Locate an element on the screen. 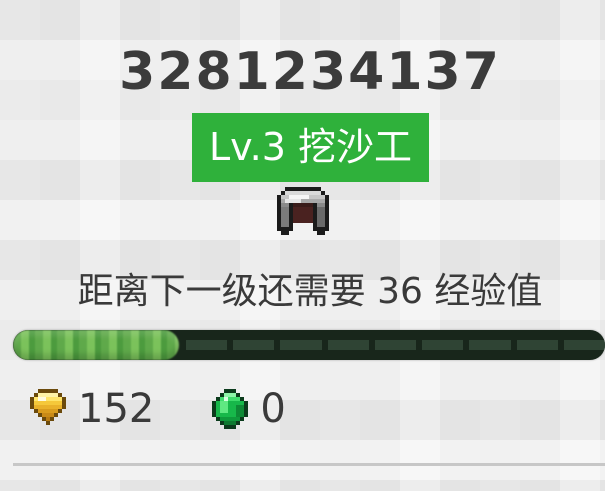 This screenshot has width=605, height=491. gold-amount: 152 is located at coordinates (116, 409).